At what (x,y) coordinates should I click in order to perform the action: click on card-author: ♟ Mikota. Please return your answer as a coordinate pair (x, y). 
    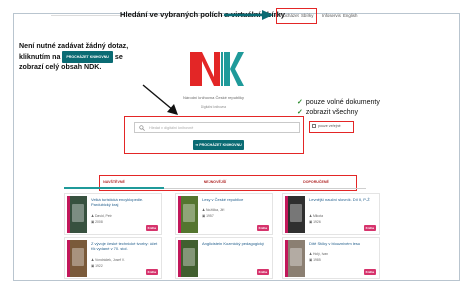
    Looking at the image, I should click on (316, 216).